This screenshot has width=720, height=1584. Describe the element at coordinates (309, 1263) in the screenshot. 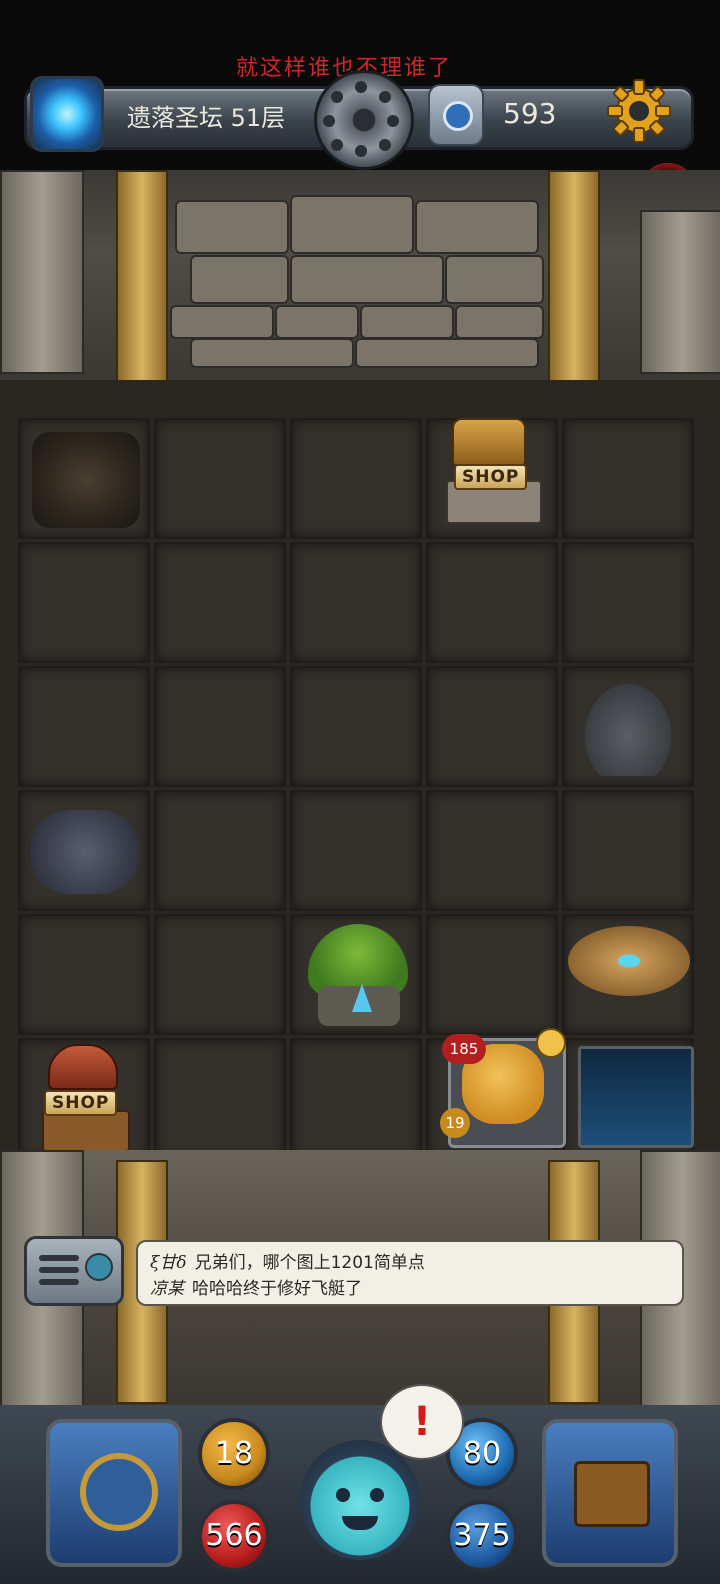

I see `chat-text: 兄弟们，哪个图上1201简单点` at that location.